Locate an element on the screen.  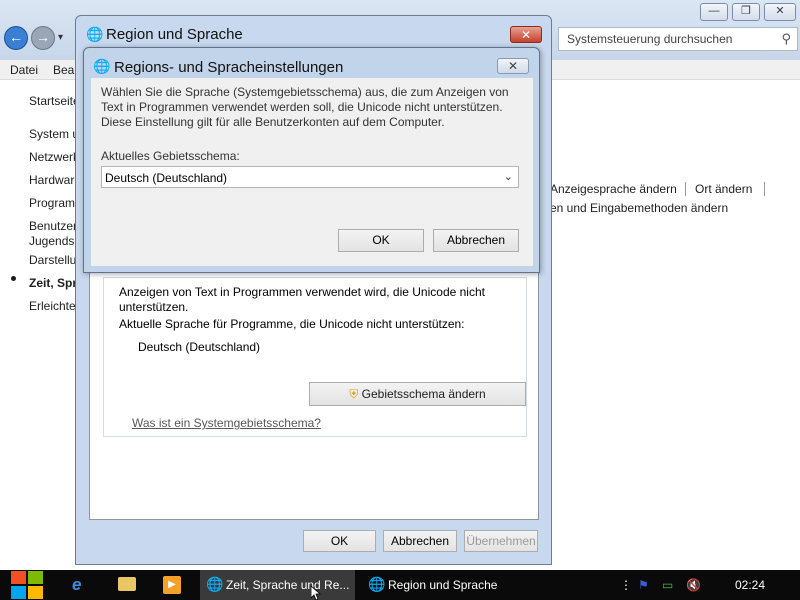
task-label: Region und Sprache is located at coordinates (443, 585).